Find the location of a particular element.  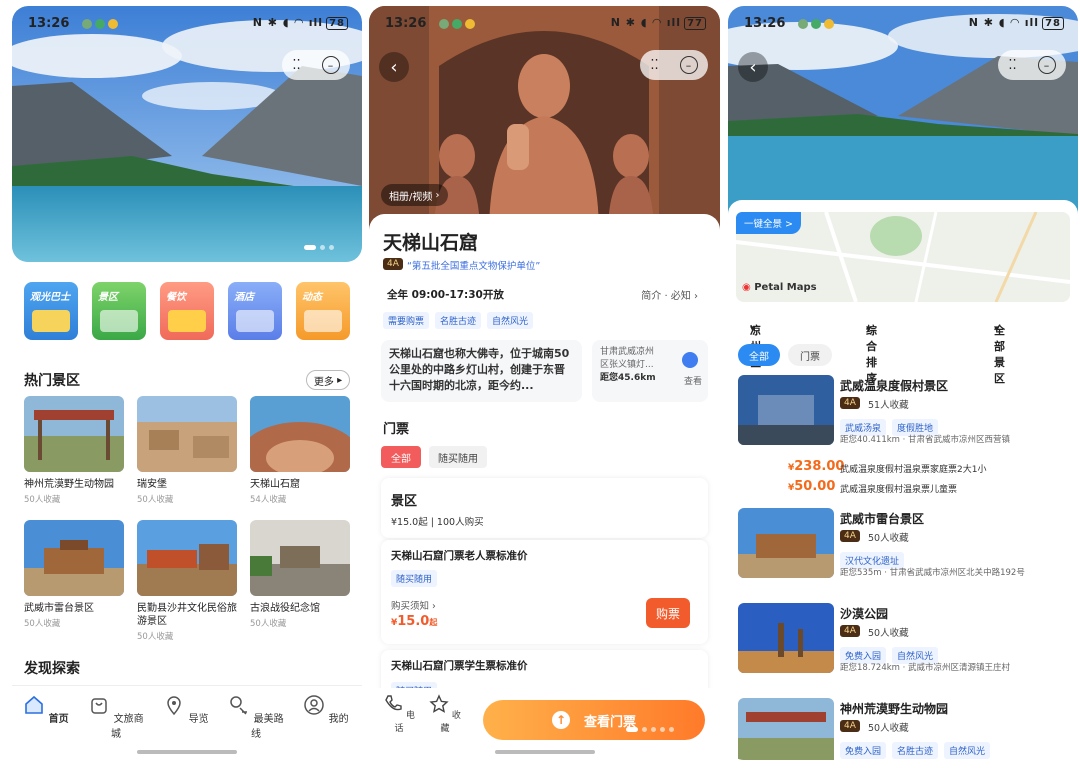

spot-name: 古浪战役纪念馆 is located at coordinates (285, 608).